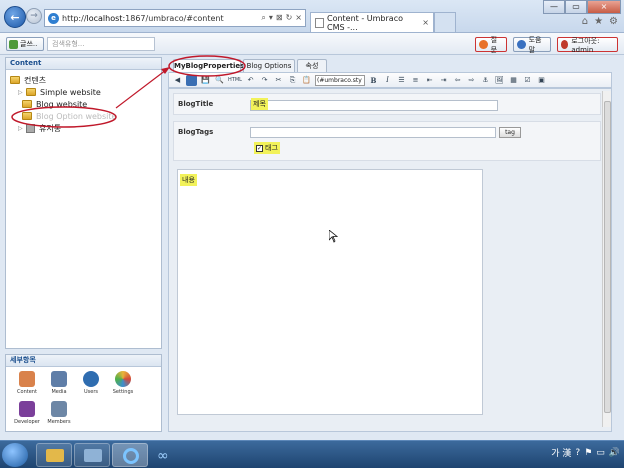 The width and height of the screenshot is (624, 468). I want to click on volume-icon: 🔊, so click(614, 453).